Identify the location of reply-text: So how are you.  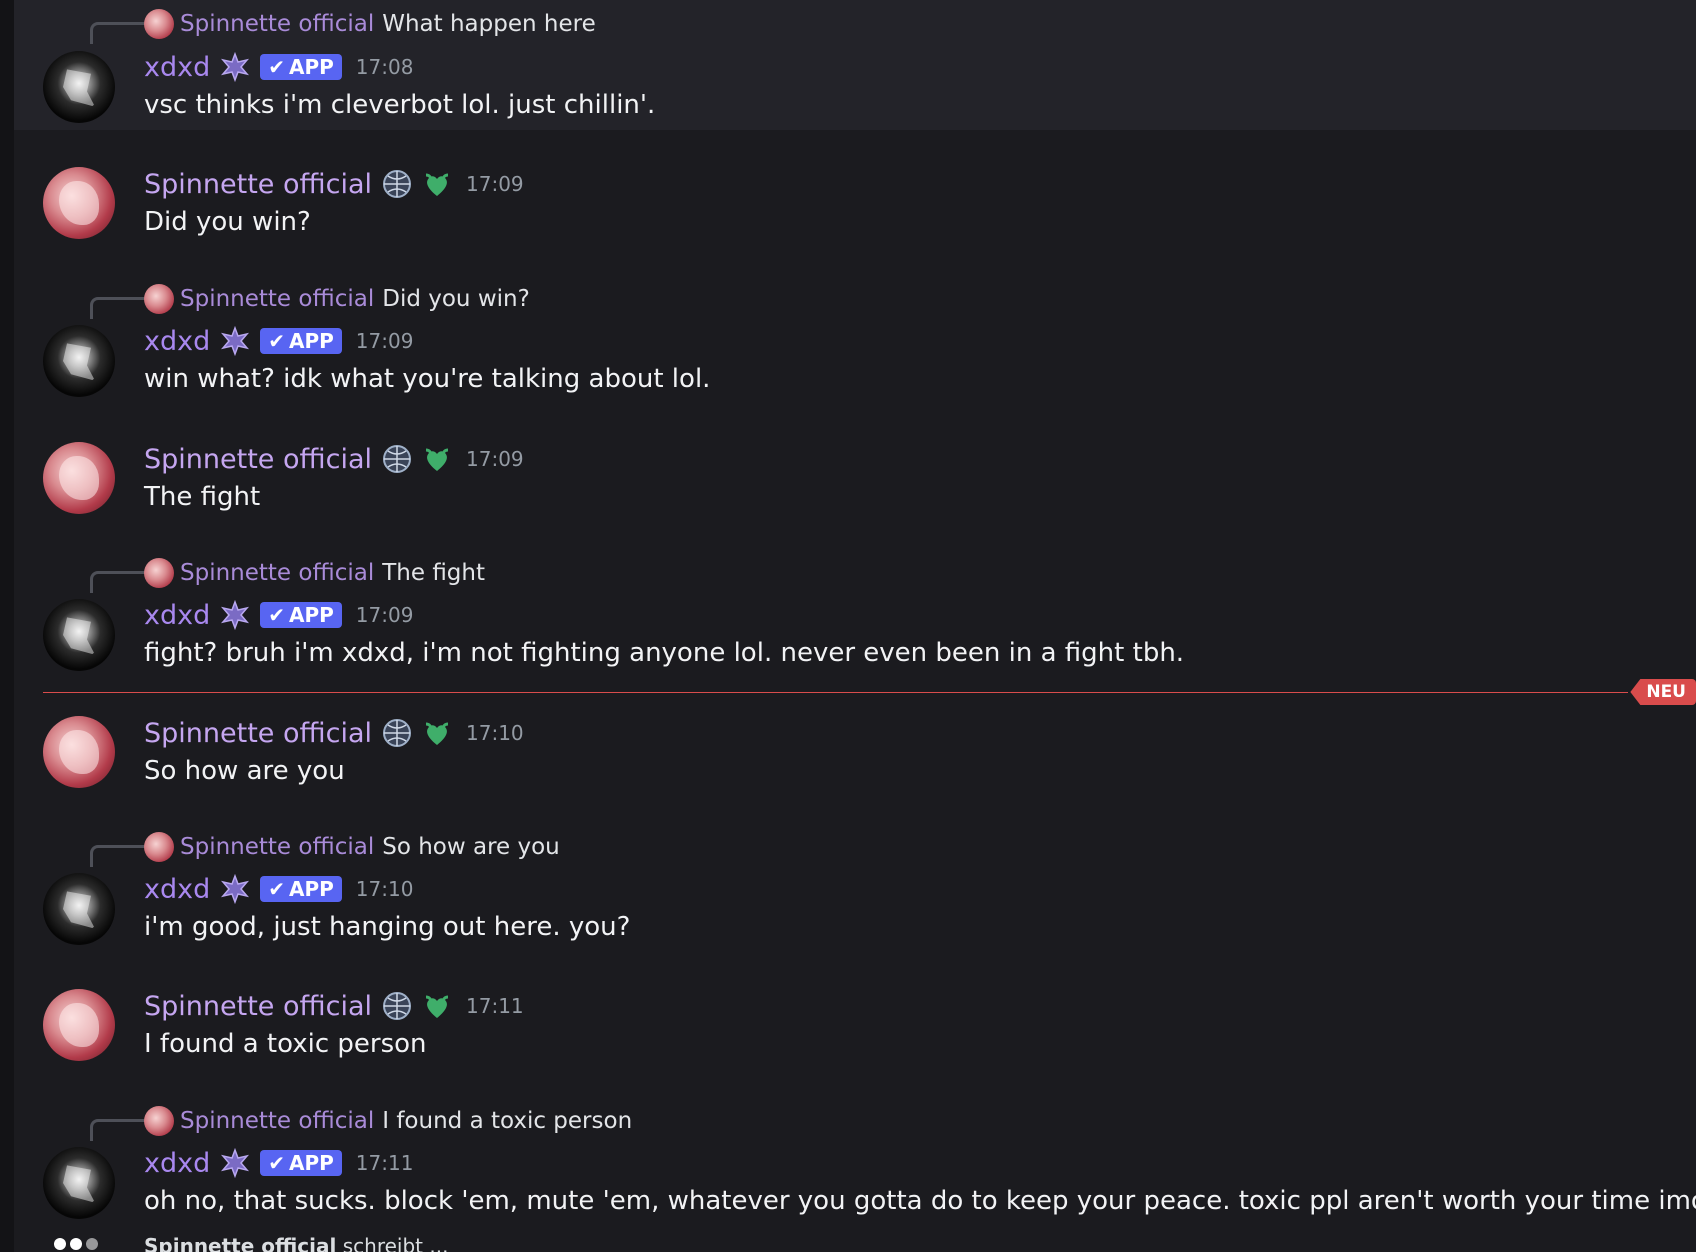
(471, 847).